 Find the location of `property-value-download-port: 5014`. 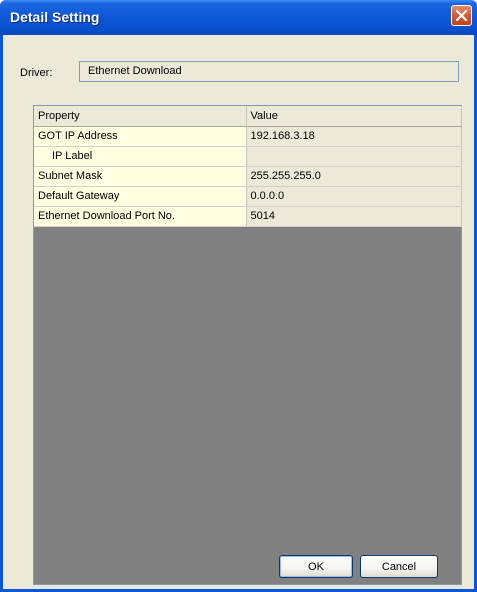

property-value-download-port: 5014 is located at coordinates (354, 216).